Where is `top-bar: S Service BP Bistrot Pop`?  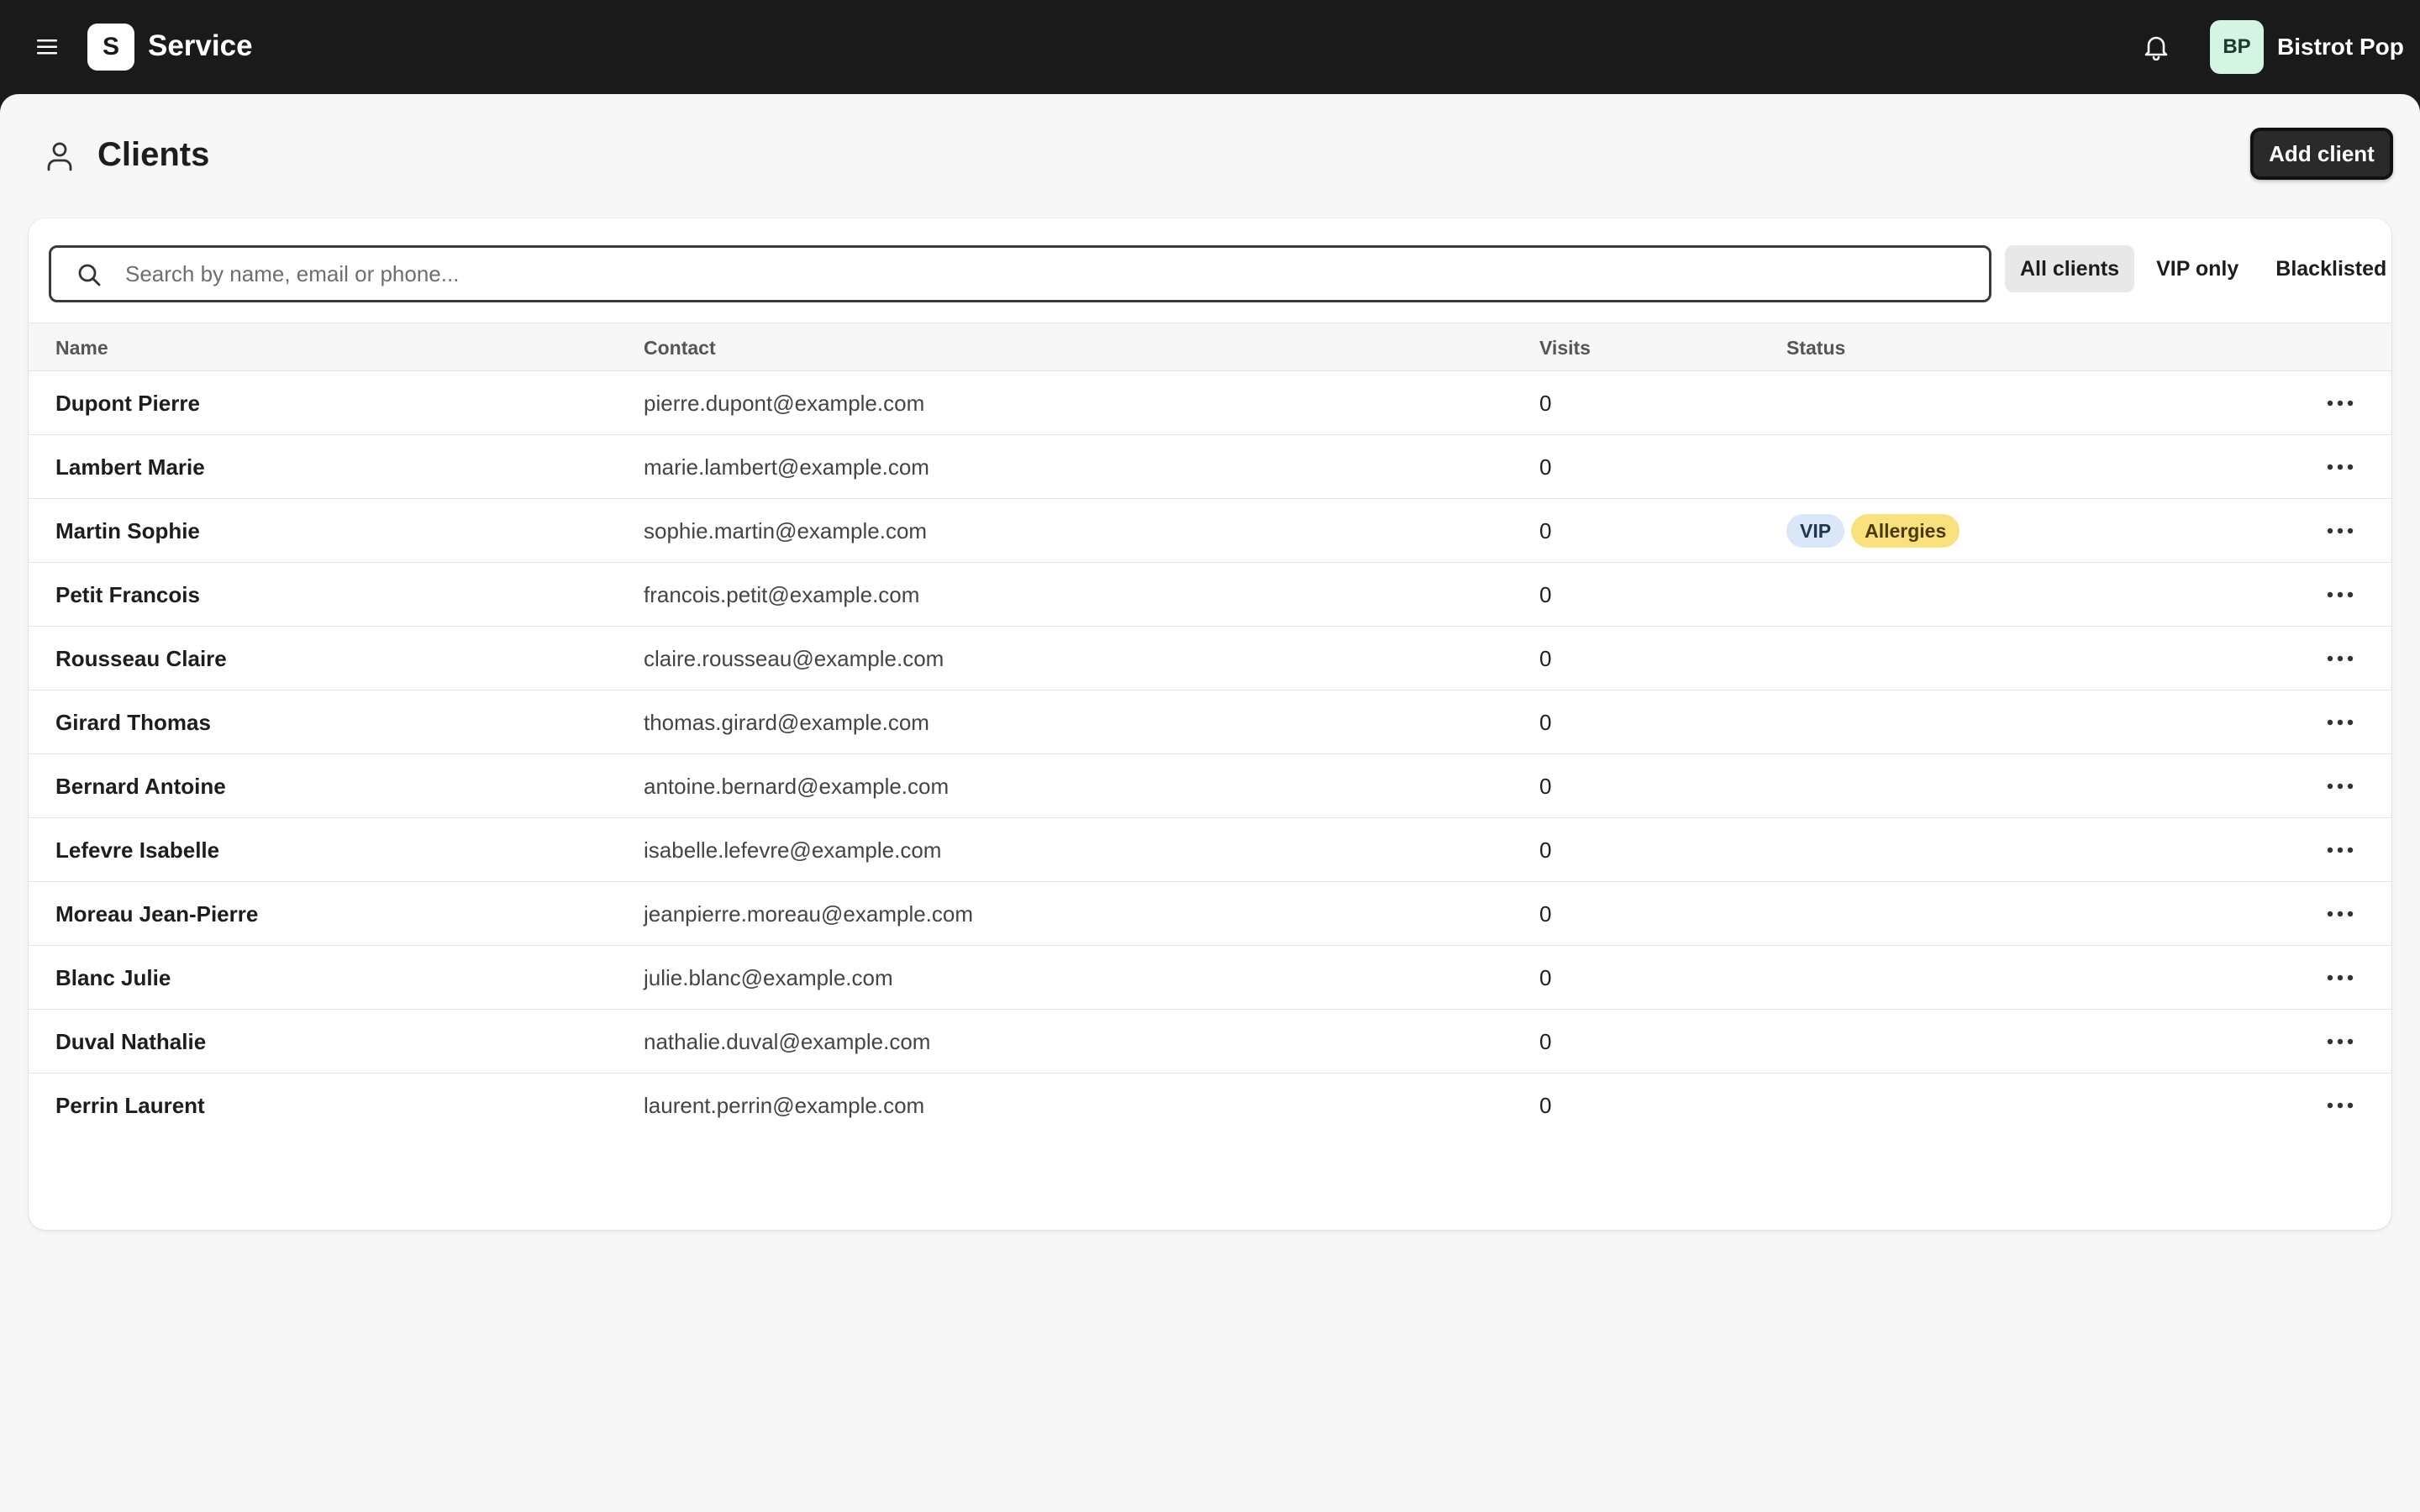 top-bar: S Service BP Bistrot Pop is located at coordinates (1210, 47).